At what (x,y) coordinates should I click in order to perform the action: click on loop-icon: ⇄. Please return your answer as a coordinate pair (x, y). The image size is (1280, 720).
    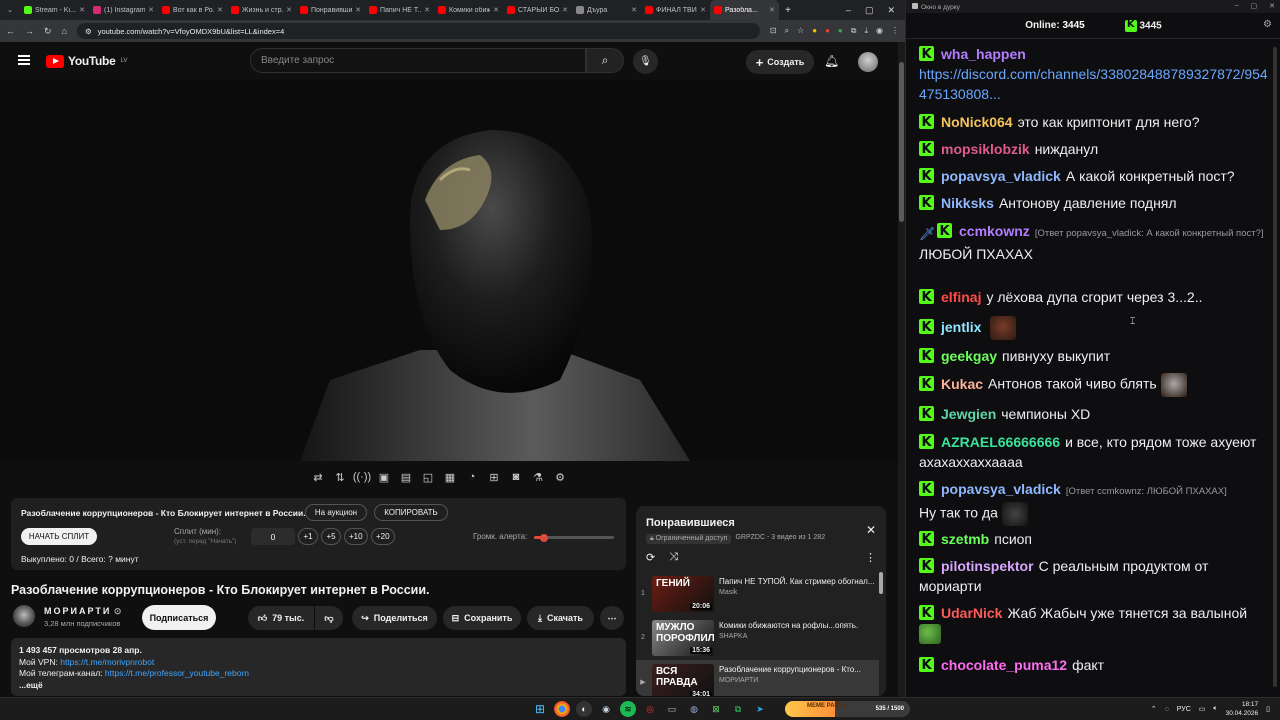
    Looking at the image, I should click on (318, 477).